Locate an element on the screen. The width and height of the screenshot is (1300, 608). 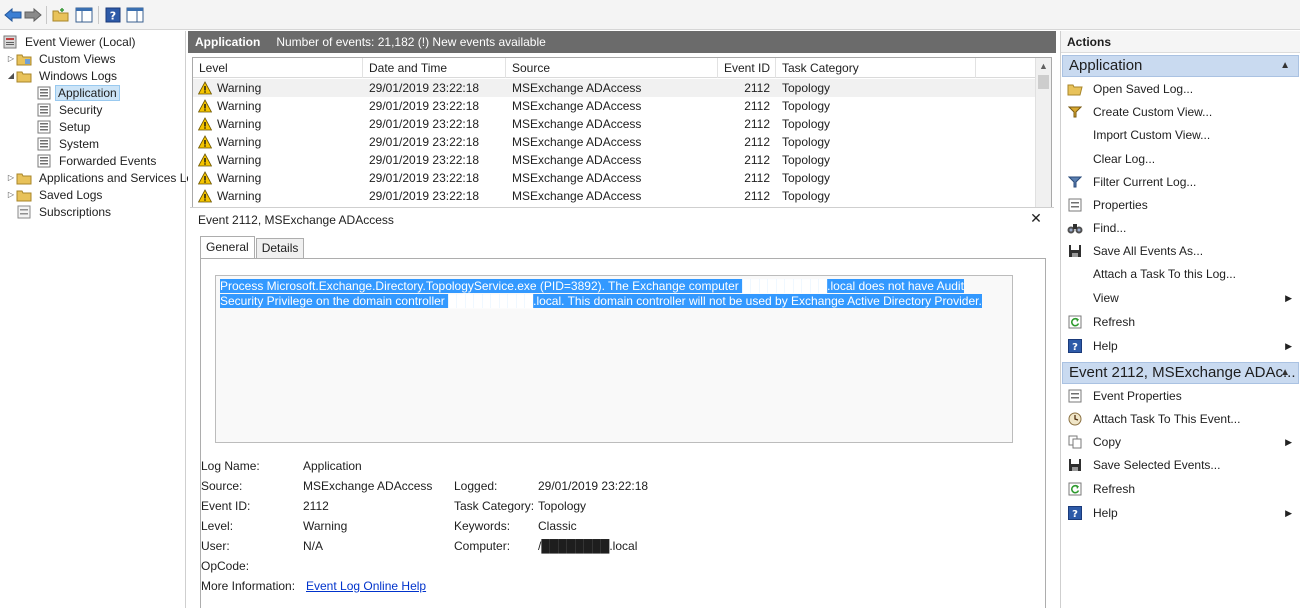
column-header-event-id: Event ID is located at coordinates (747, 68).